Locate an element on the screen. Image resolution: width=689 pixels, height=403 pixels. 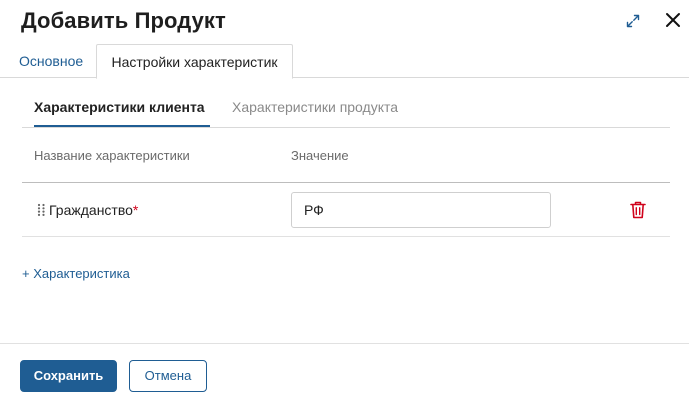
column-header-value: Значение is located at coordinates (320, 155).